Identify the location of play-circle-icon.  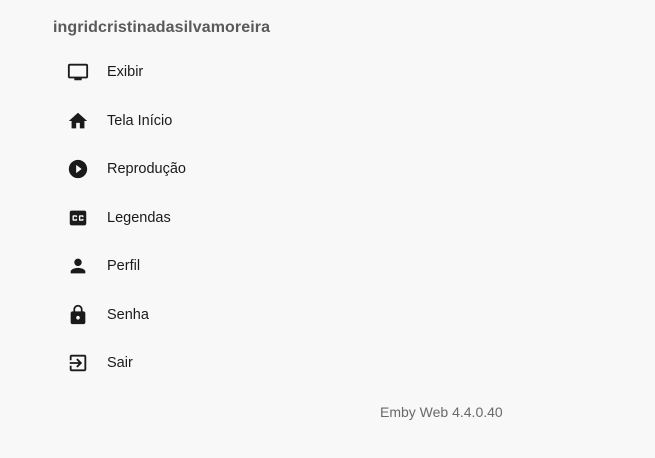
(78, 169).